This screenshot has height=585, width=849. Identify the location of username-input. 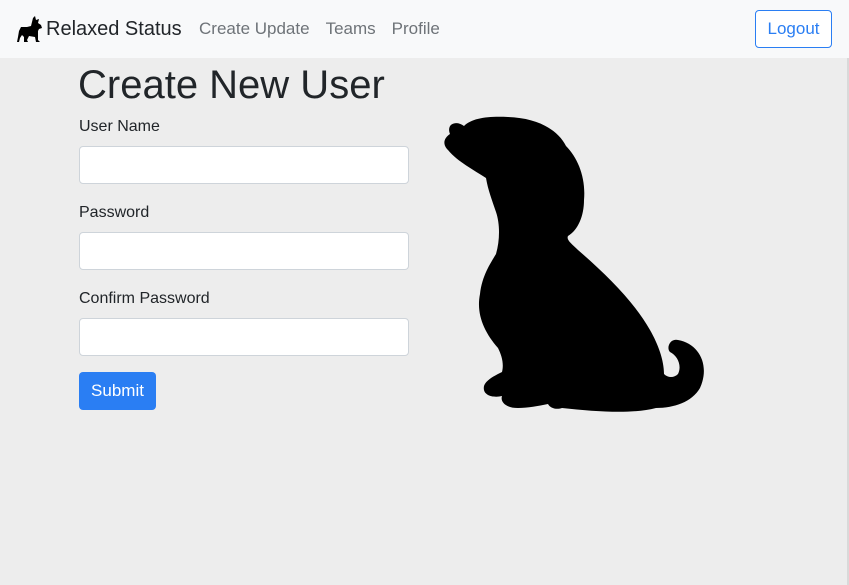
(244, 165).